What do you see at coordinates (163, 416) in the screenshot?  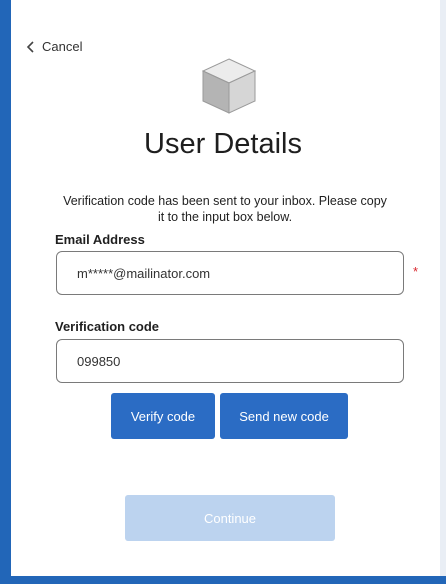 I see `verify-code-button: Verify code` at bounding box center [163, 416].